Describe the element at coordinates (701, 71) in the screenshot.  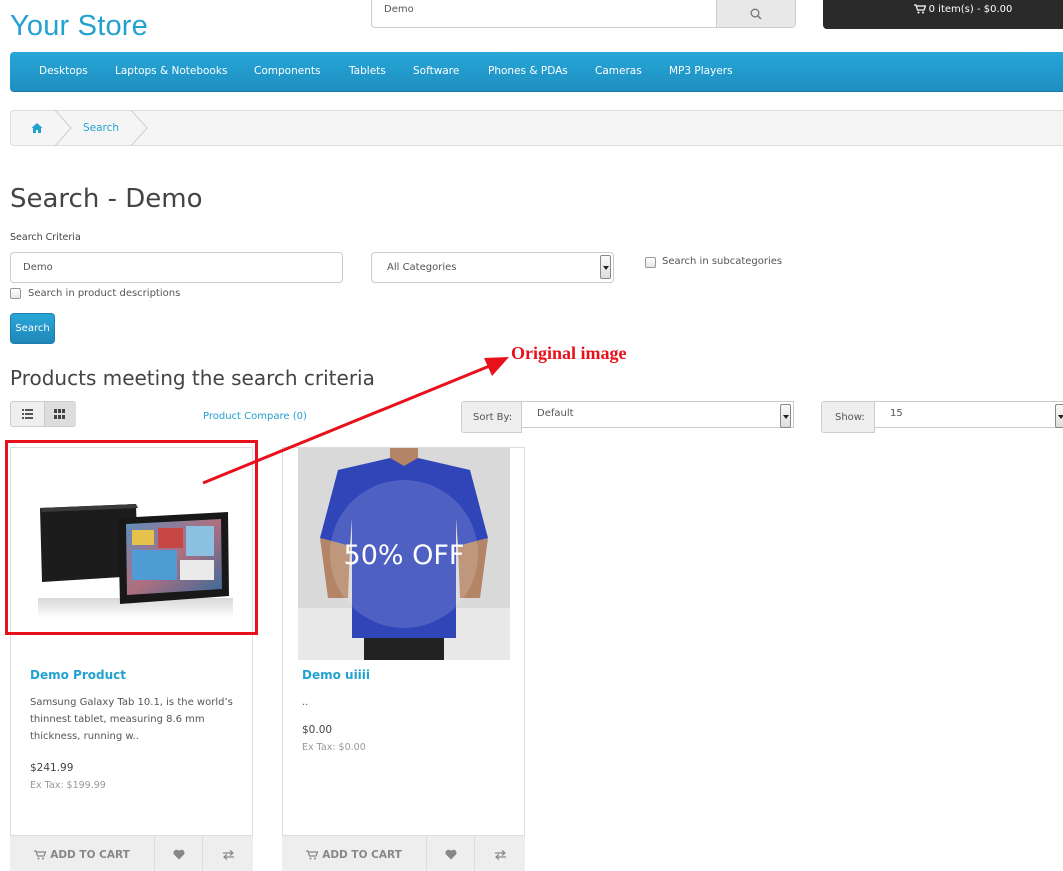
I see `menu-item-mp3-players: MP3 Players` at that location.